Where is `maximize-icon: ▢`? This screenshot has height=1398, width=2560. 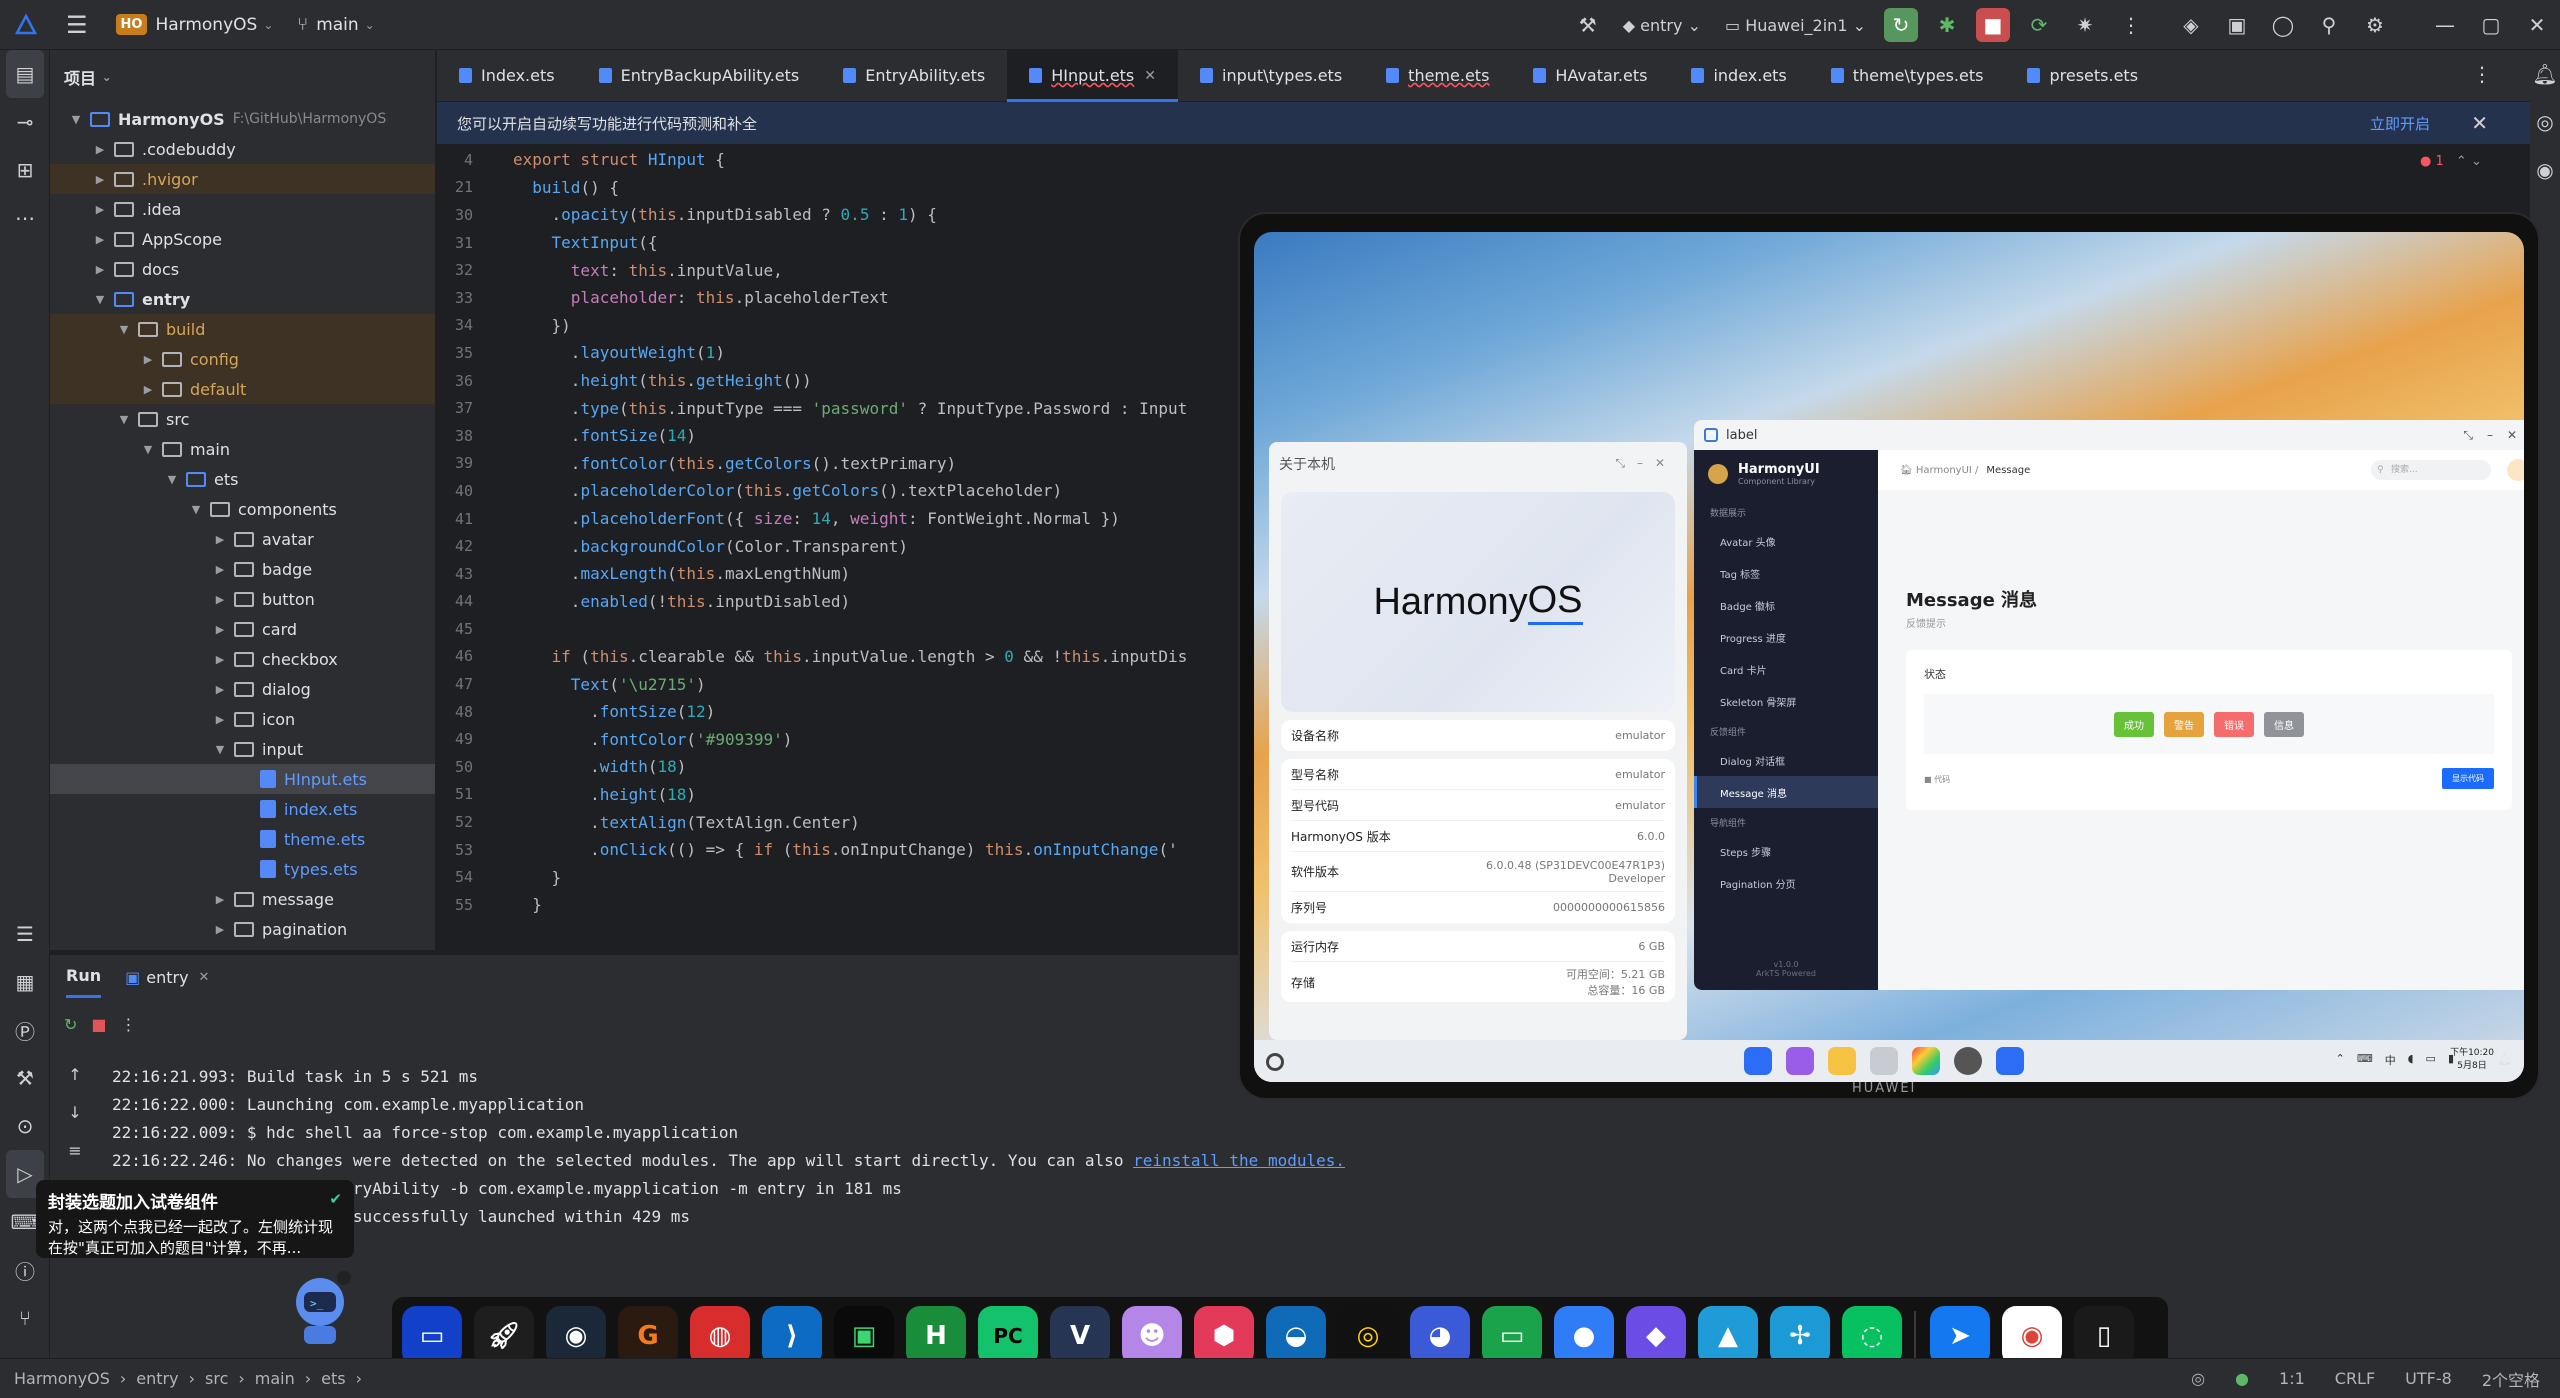
maximize-icon: ▢ is located at coordinates (2491, 25).